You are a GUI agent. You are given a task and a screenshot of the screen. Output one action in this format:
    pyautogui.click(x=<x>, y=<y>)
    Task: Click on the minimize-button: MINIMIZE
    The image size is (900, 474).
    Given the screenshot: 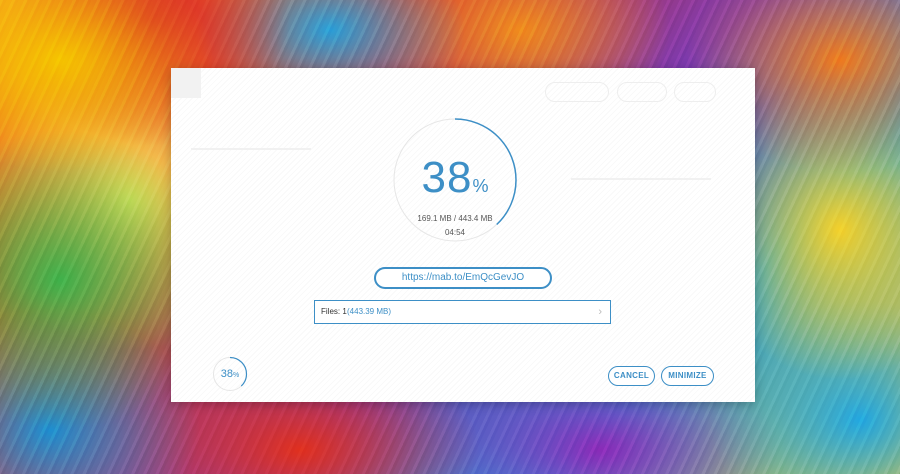 What is the action you would take?
    pyautogui.click(x=687, y=376)
    